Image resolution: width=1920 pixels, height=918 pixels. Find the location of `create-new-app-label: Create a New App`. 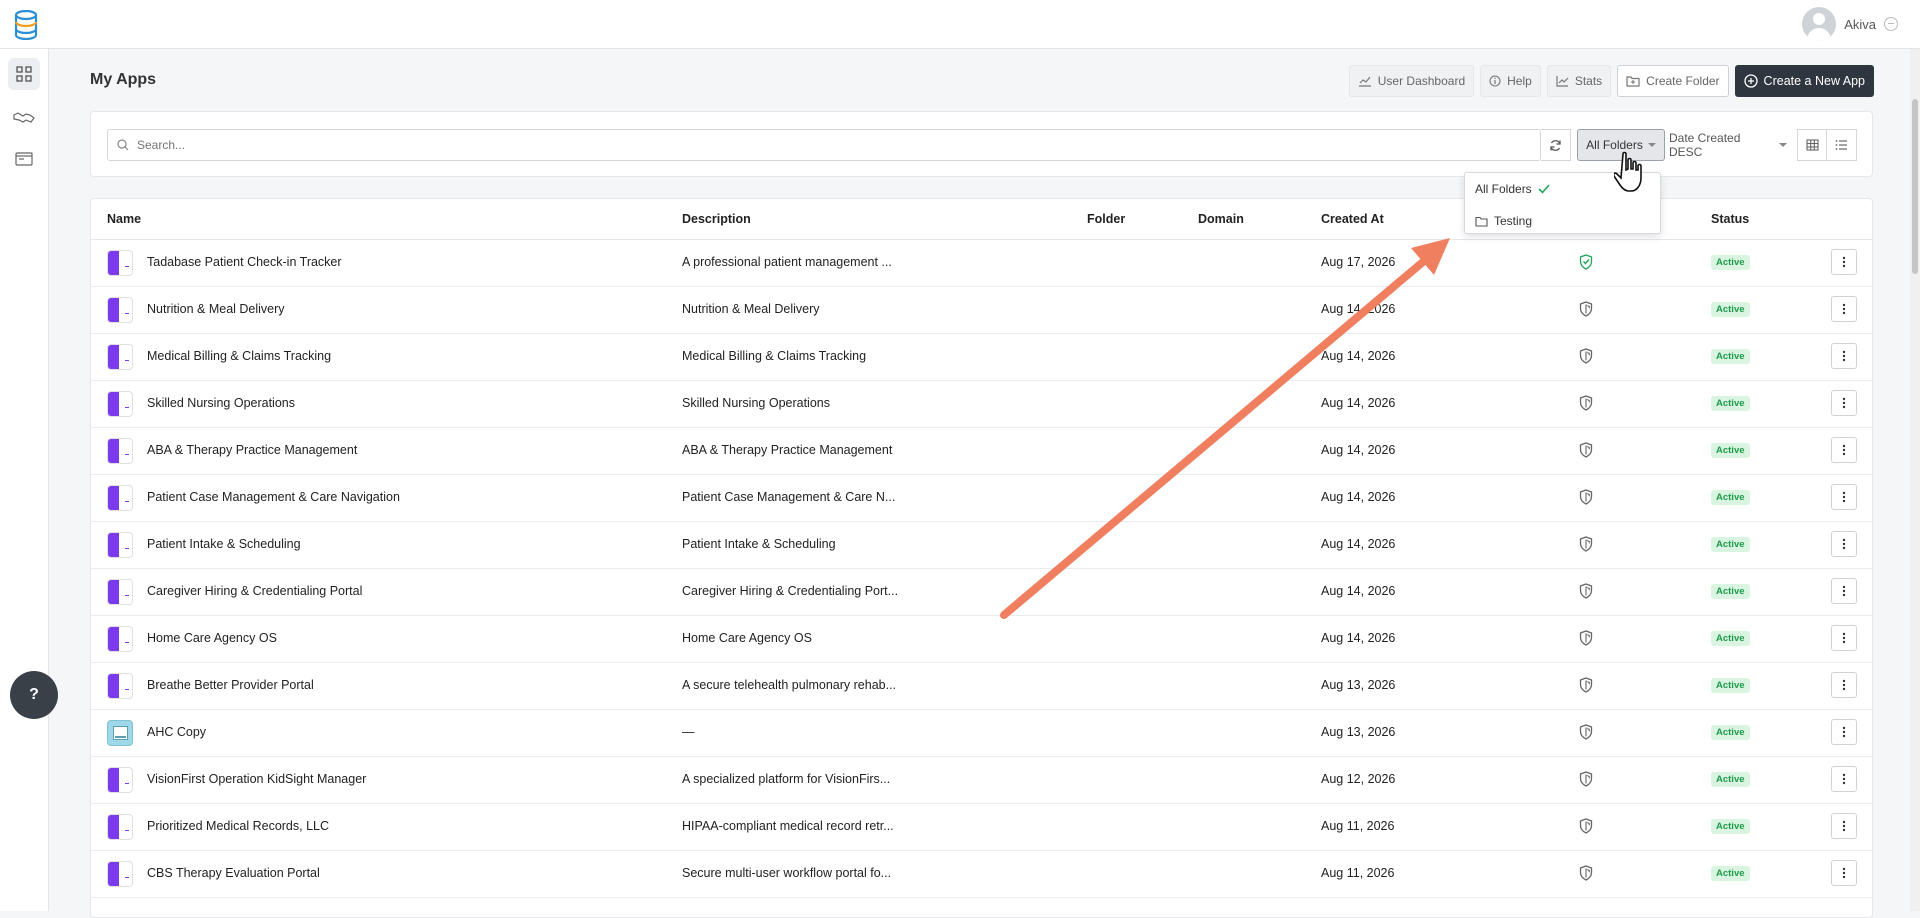

create-new-app-label: Create a New App is located at coordinates (1814, 81).